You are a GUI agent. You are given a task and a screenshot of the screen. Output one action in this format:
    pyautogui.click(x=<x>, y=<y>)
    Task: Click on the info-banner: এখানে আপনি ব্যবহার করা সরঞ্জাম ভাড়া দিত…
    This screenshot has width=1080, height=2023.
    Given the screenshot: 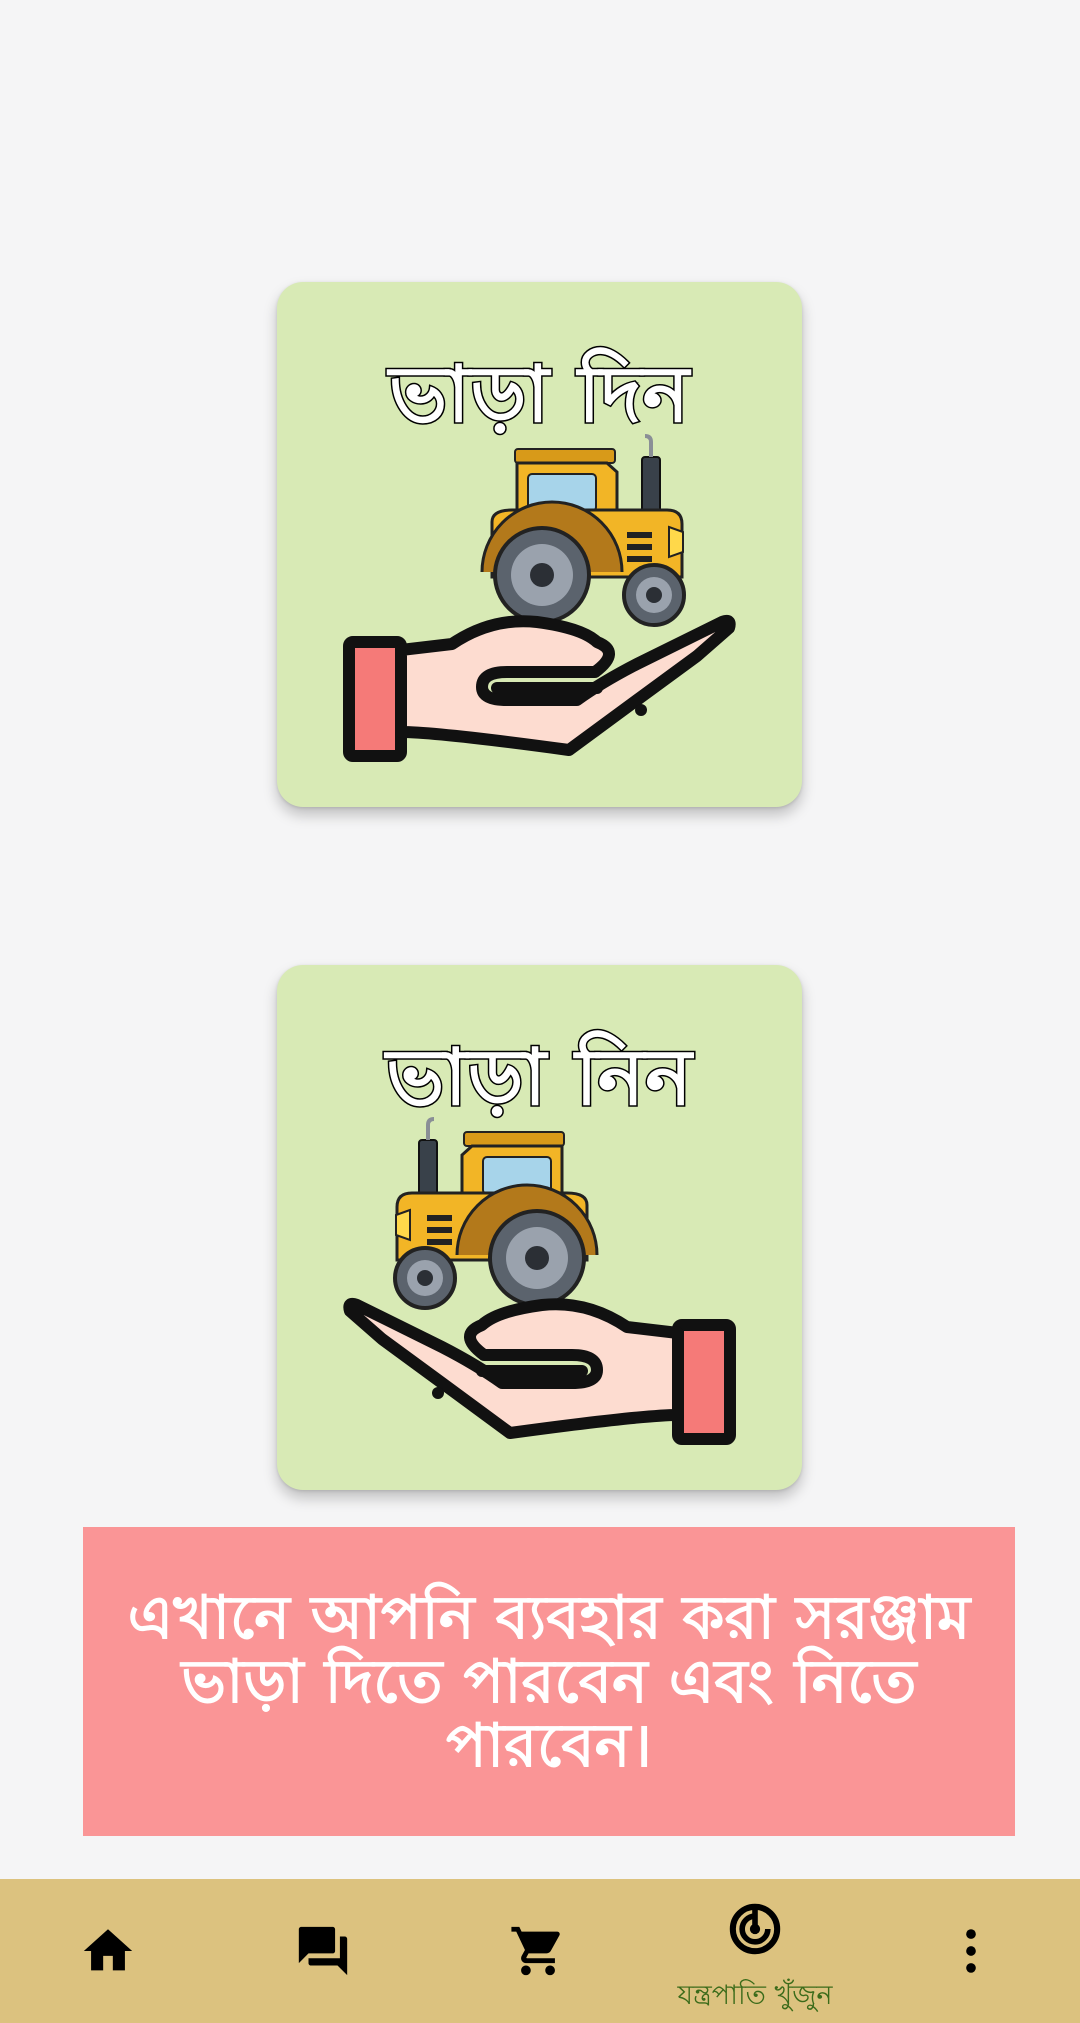 What is the action you would take?
    pyautogui.click(x=549, y=1681)
    